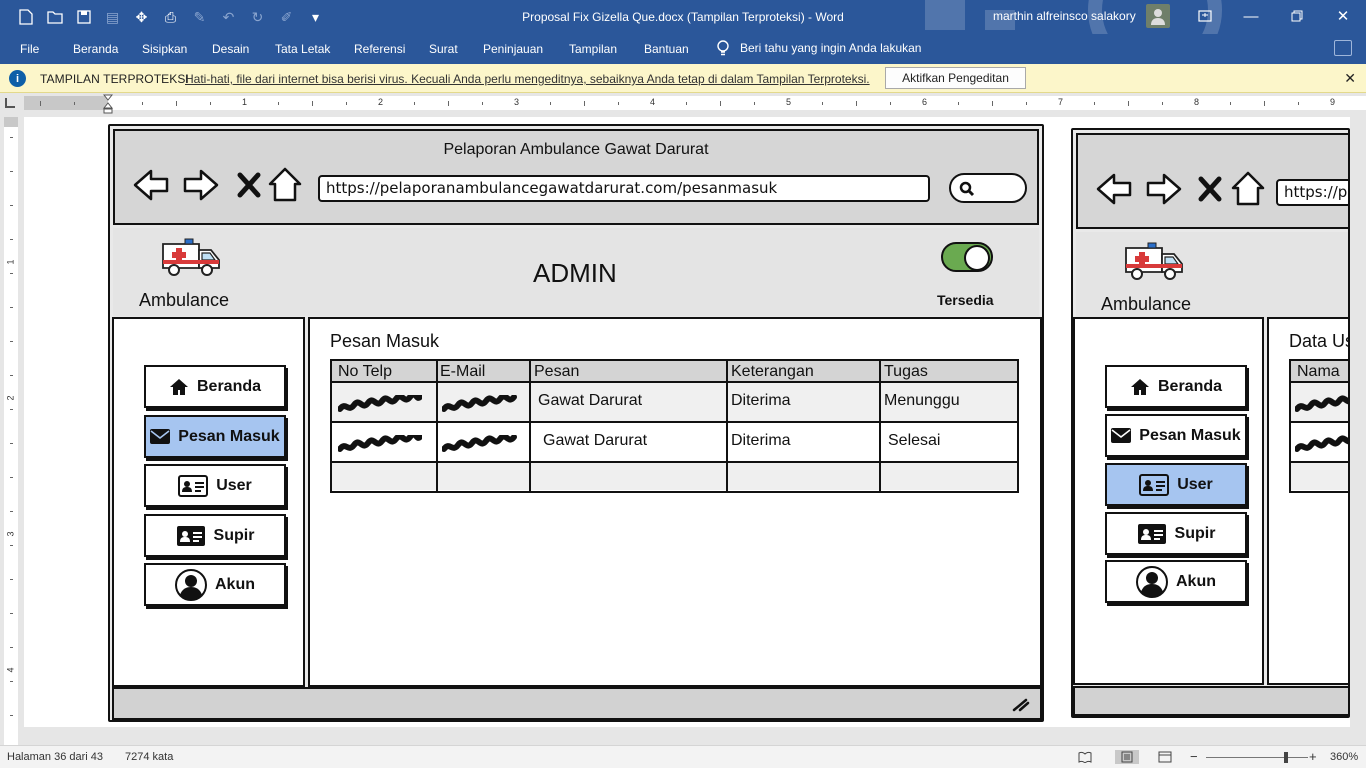  I want to click on customize-toolbar-icon: ▾, so click(315, 17).